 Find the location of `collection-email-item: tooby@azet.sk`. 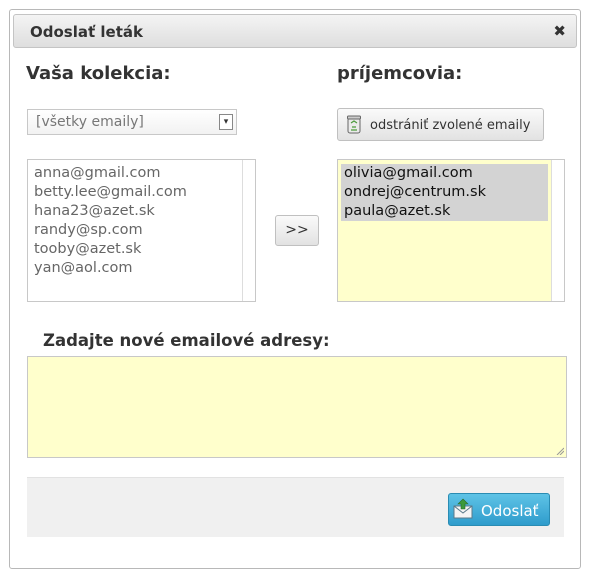

collection-email-item: tooby@azet.sk is located at coordinates (141, 249).